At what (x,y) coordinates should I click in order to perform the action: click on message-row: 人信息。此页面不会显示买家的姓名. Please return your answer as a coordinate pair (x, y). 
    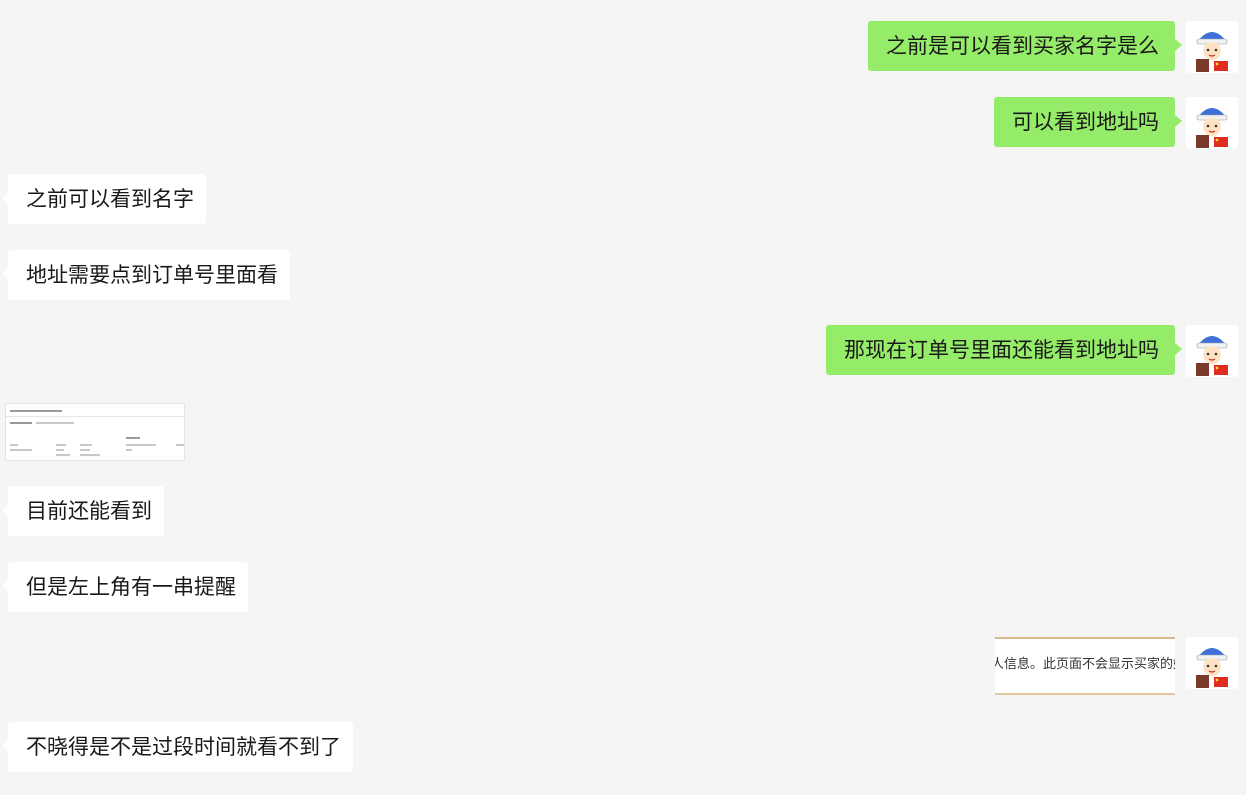
    Looking at the image, I should click on (623, 666).